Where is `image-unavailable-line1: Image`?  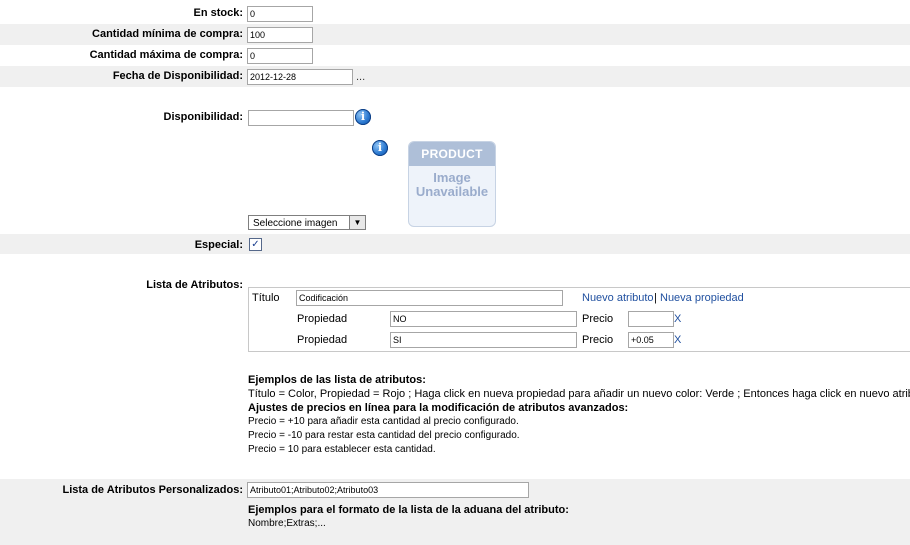
image-unavailable-line1: Image is located at coordinates (452, 177).